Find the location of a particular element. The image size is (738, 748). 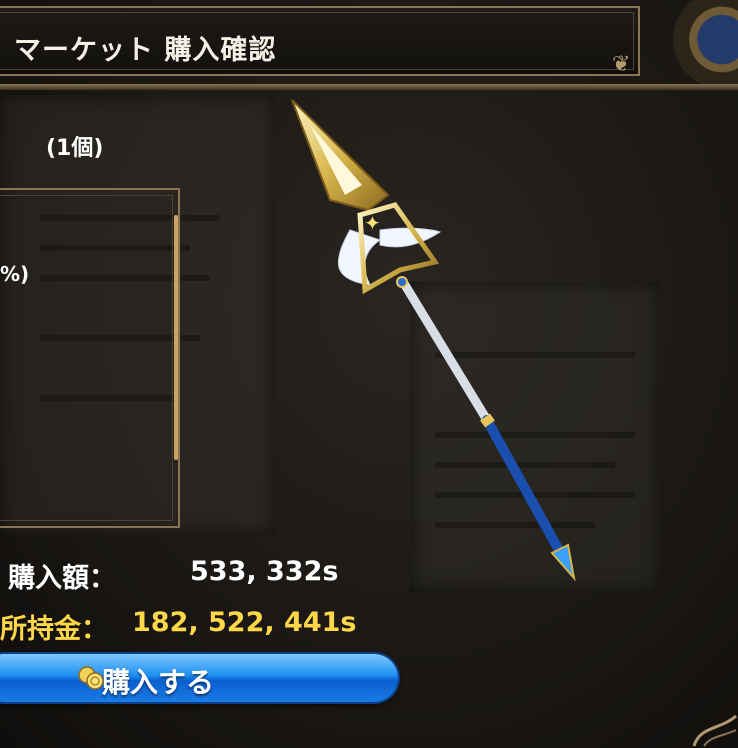

corner-ornament-icon is located at coordinates (714, 730).